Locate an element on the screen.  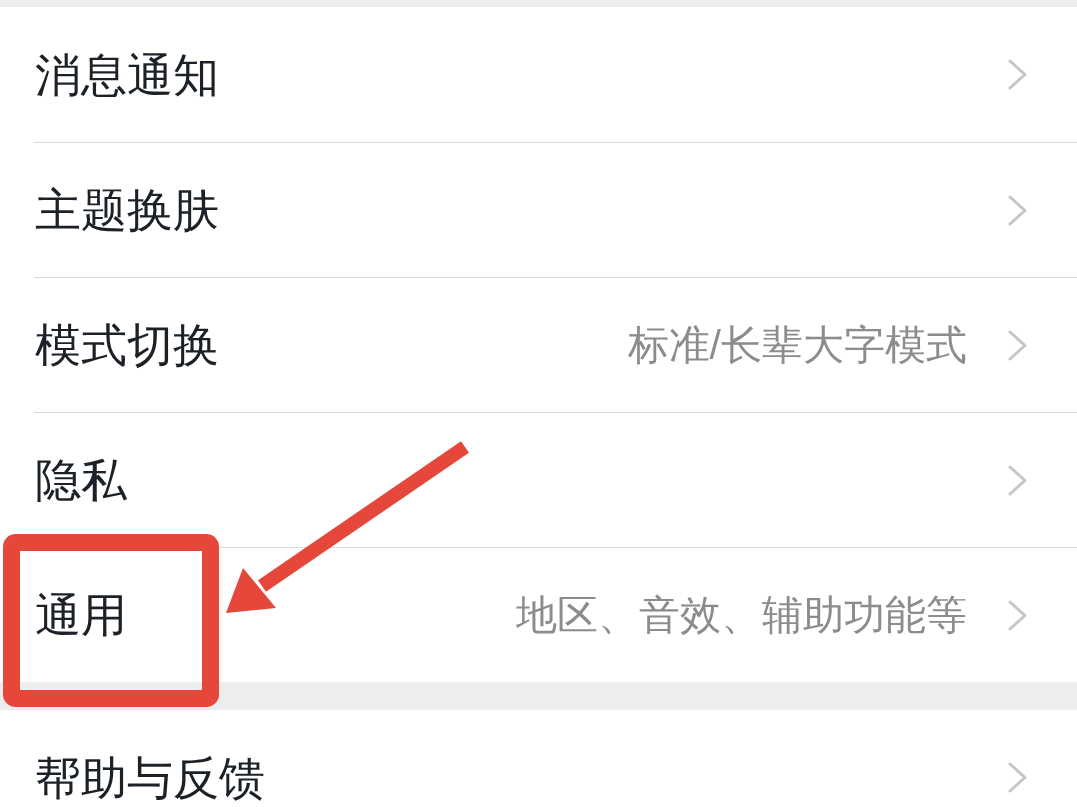
row-label: 隐私 is located at coordinates (81, 480).